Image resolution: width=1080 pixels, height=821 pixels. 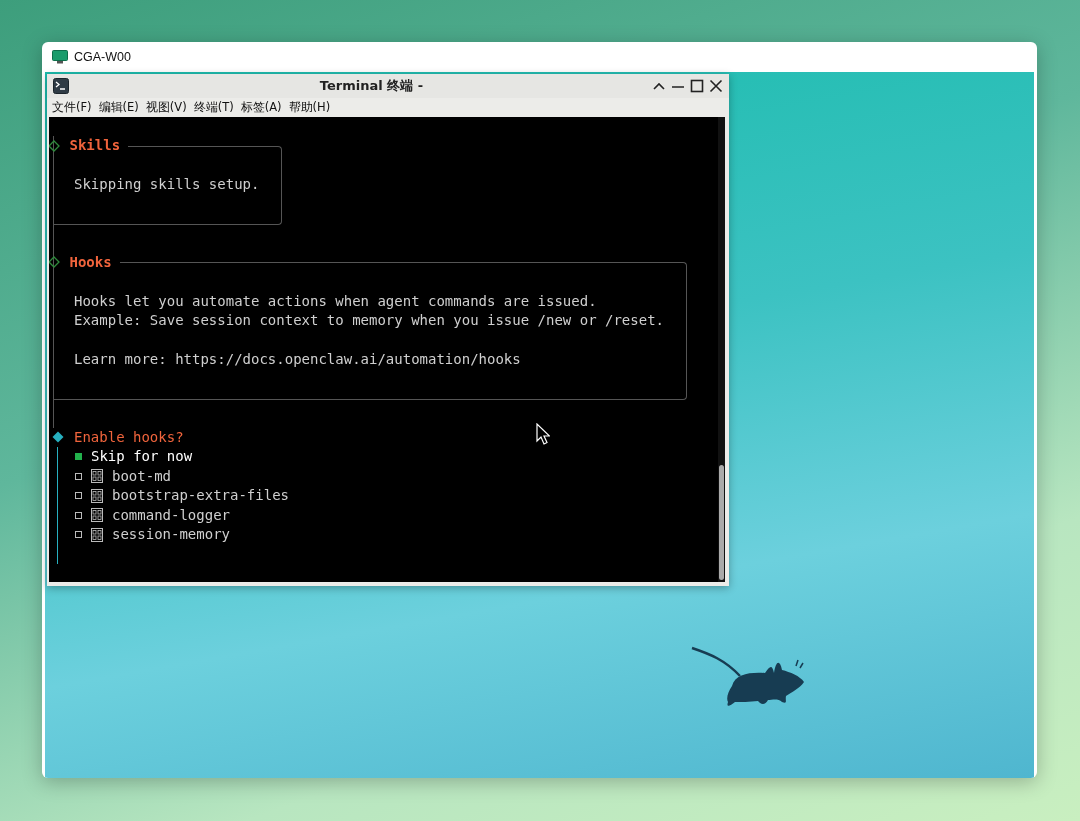 I want to click on close-icon, so click(x=716, y=86).